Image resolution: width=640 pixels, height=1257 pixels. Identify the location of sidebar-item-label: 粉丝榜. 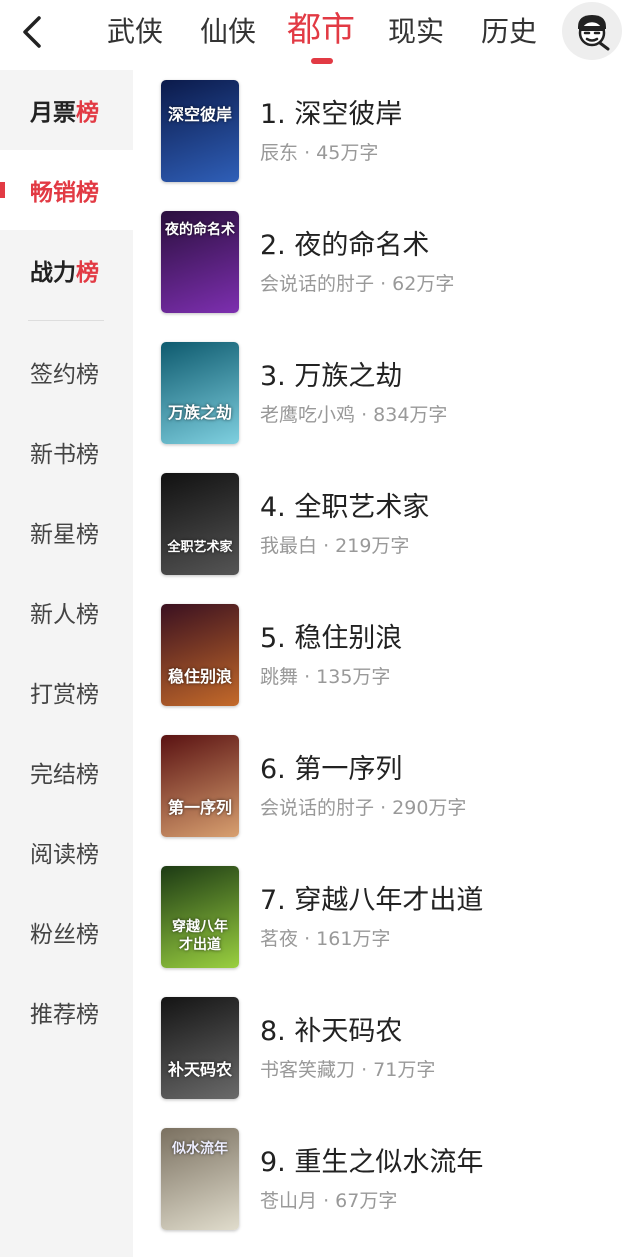
(64, 935).